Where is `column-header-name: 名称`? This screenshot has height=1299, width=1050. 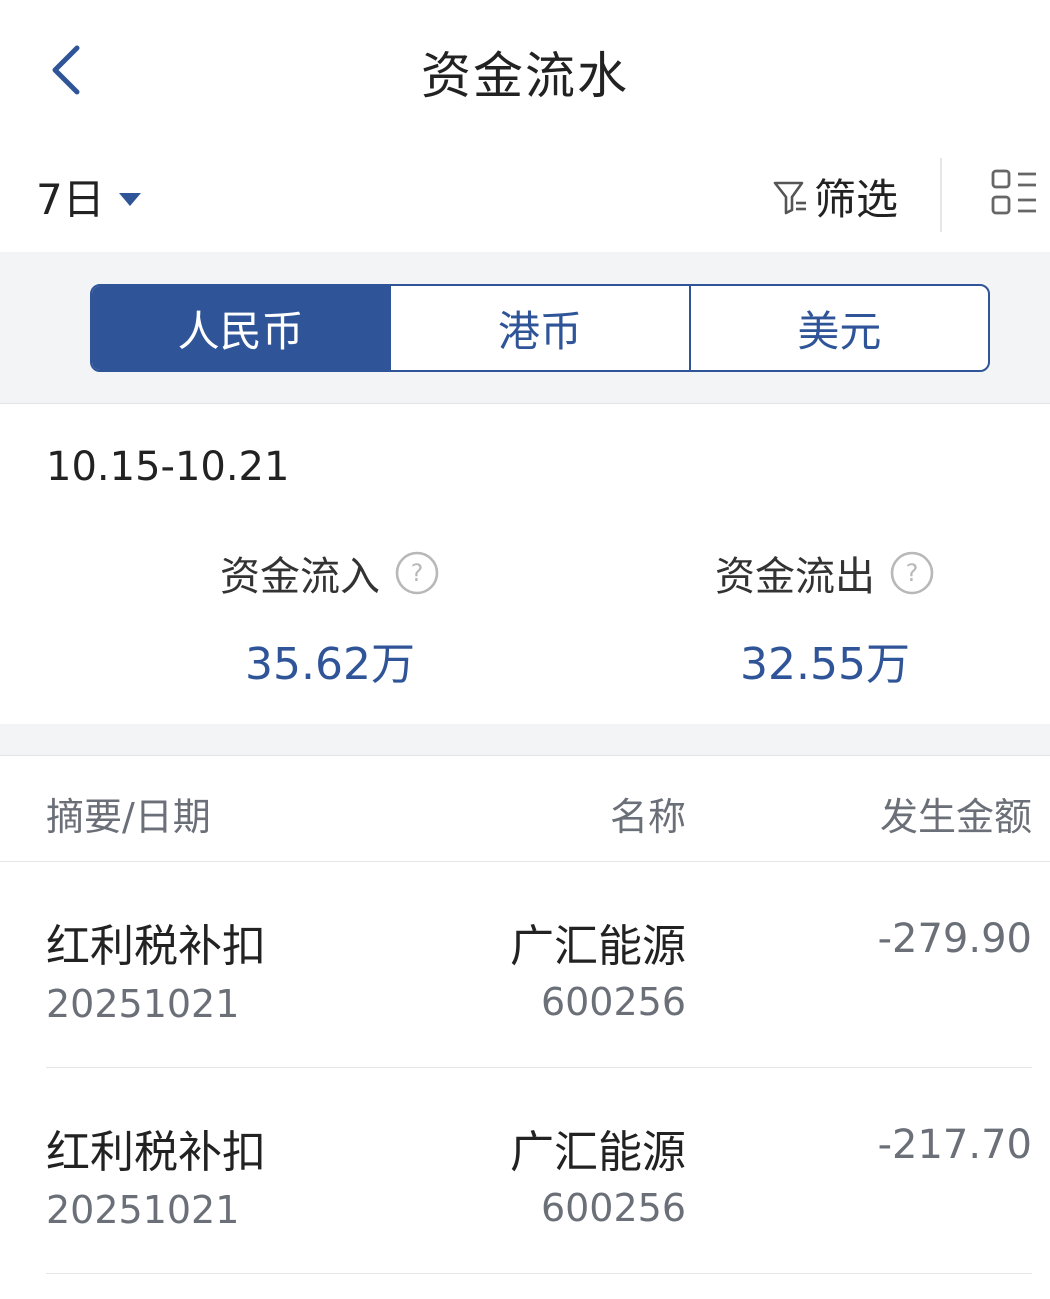
column-header-name: 名称 is located at coordinates (647, 817).